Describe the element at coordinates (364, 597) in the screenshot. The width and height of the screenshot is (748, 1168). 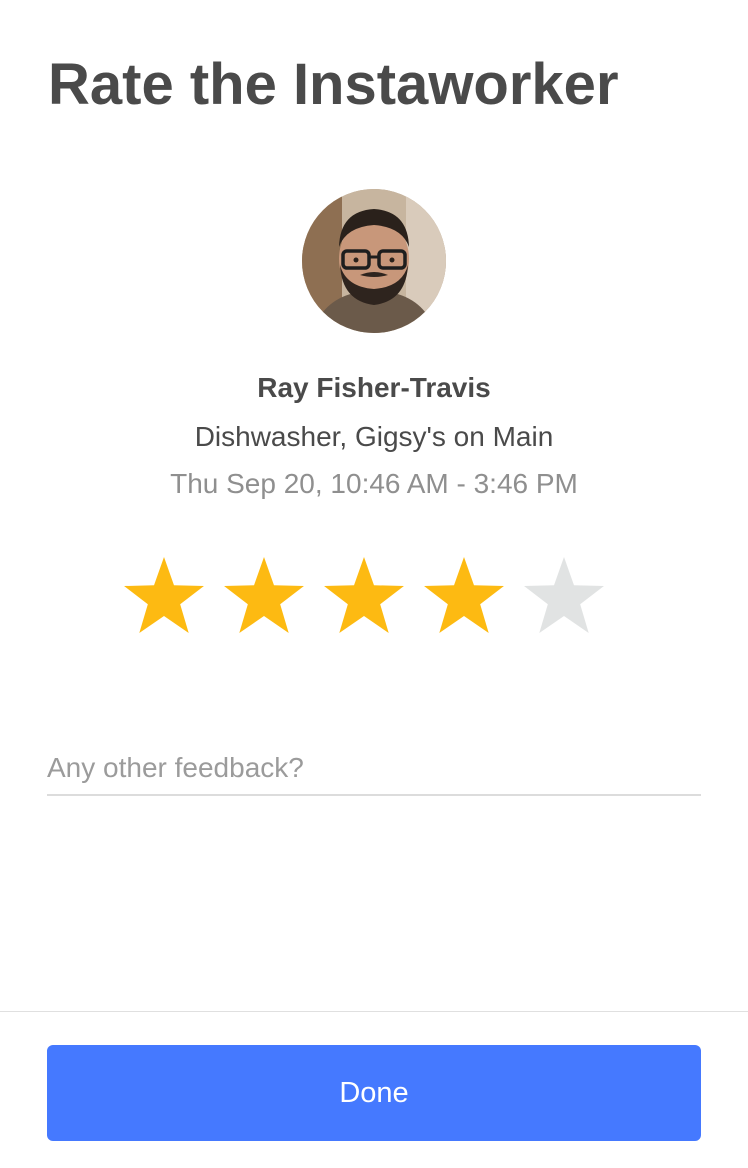
I see `star-3-star-icon` at that location.